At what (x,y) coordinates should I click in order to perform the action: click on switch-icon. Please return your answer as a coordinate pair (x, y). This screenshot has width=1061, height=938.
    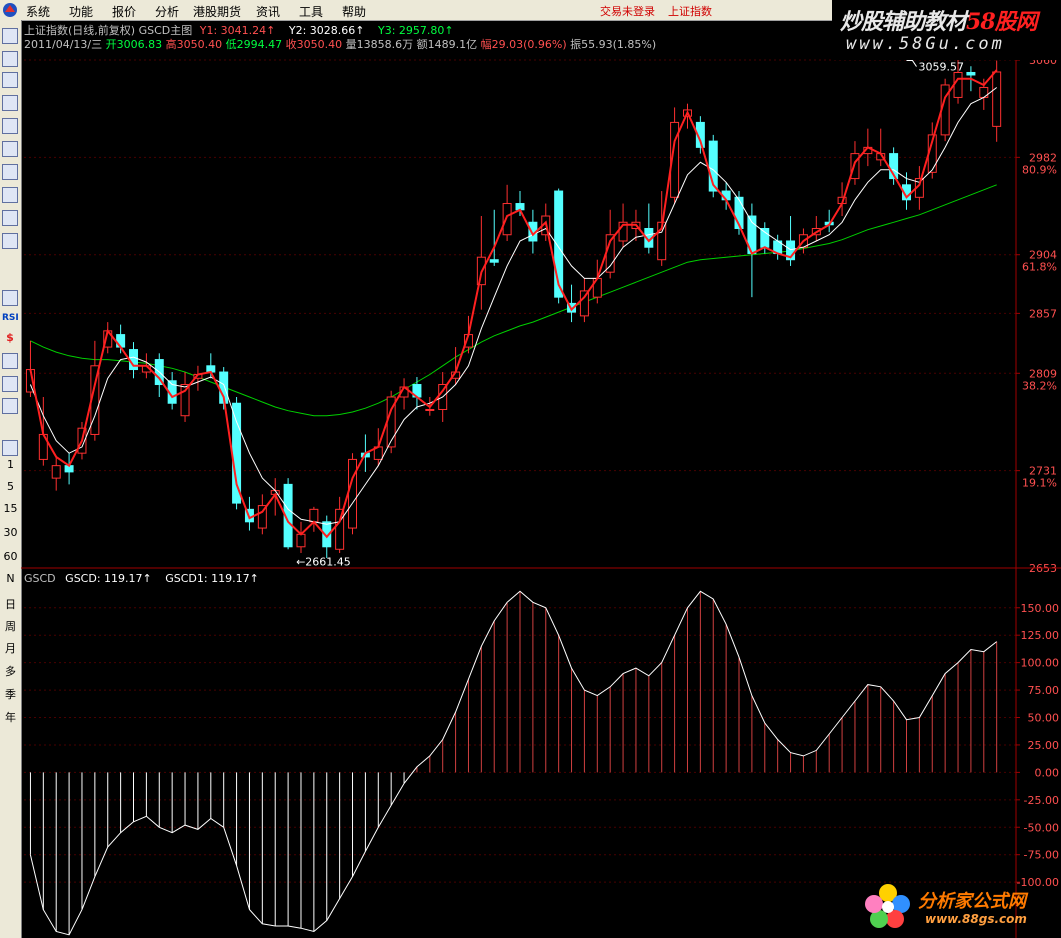
    Looking at the image, I should click on (10, 384).